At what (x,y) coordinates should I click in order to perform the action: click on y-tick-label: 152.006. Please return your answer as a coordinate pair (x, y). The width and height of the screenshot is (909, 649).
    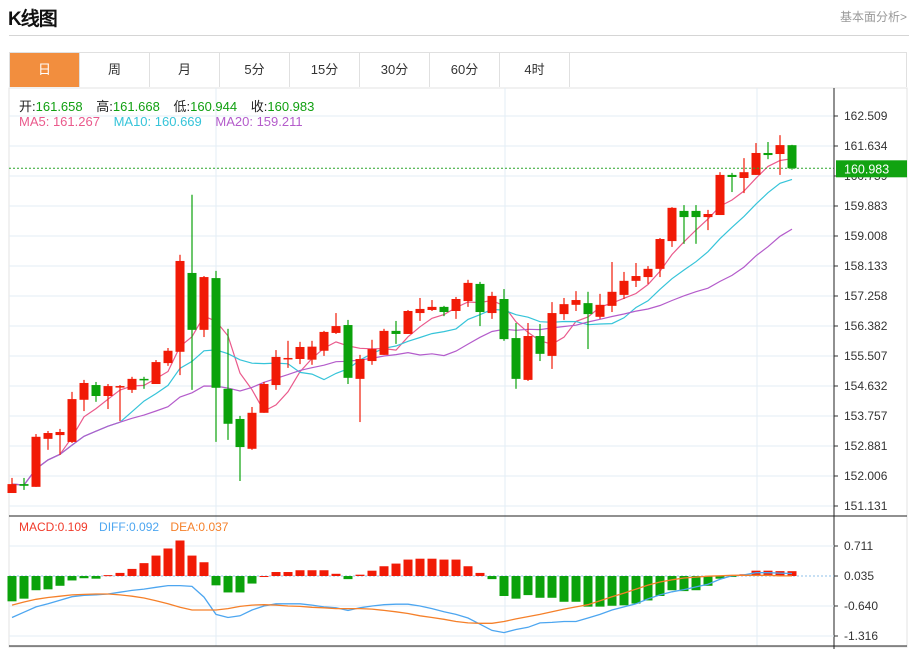
    Looking at the image, I should click on (866, 476).